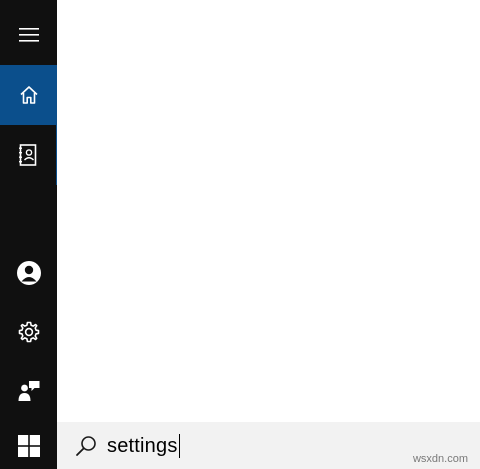 The width and height of the screenshot is (480, 469). Describe the element at coordinates (86, 446) in the screenshot. I see `search-icon` at that location.